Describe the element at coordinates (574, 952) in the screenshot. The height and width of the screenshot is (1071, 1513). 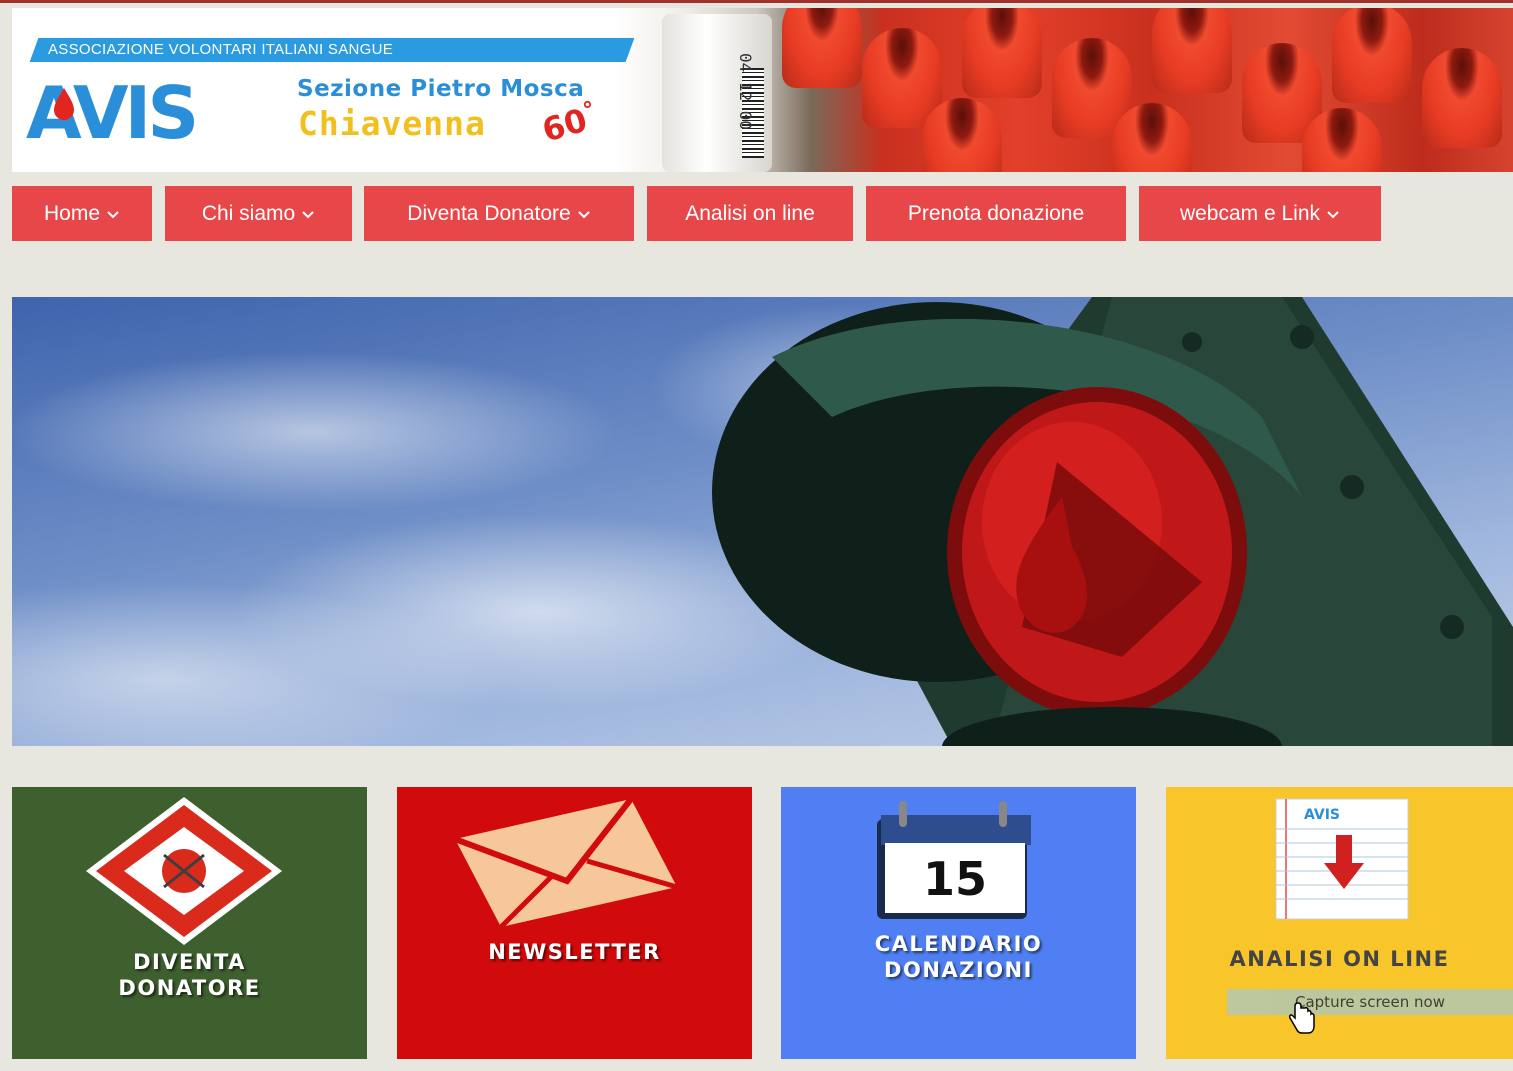
I see `tile-label-line1: NEWSLETTER` at that location.